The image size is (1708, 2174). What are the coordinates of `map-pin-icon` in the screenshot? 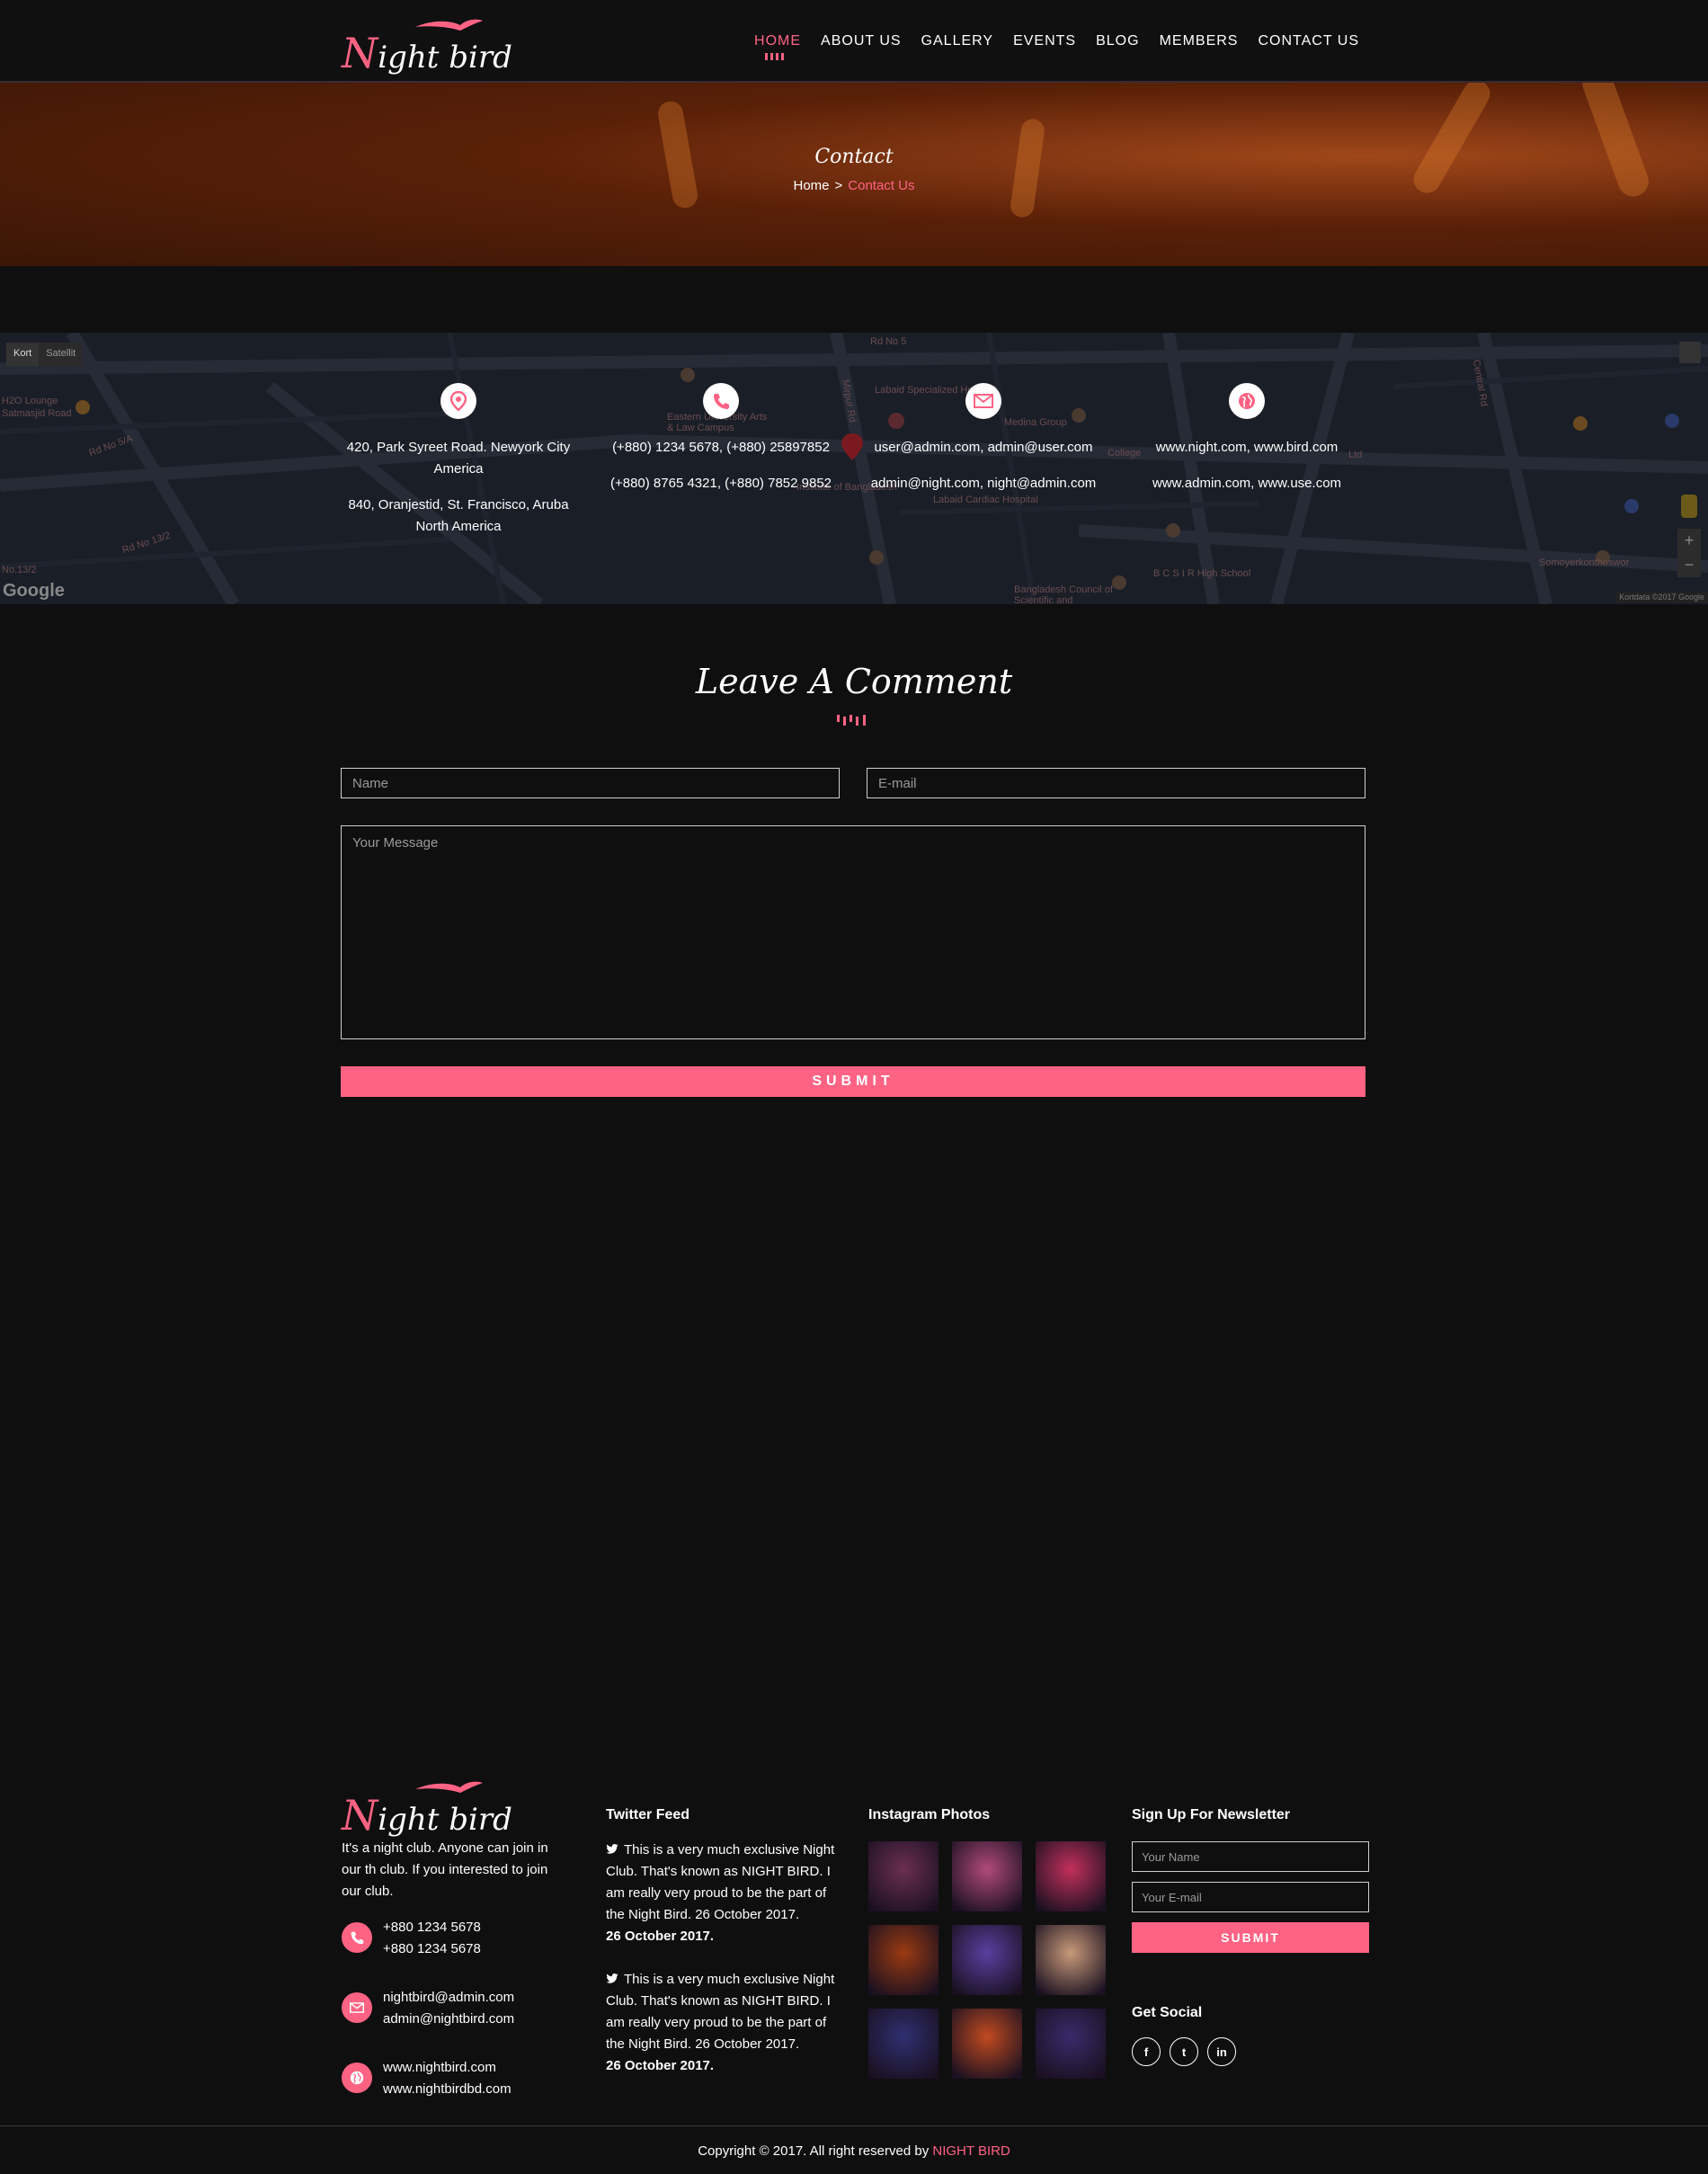 It's located at (458, 401).